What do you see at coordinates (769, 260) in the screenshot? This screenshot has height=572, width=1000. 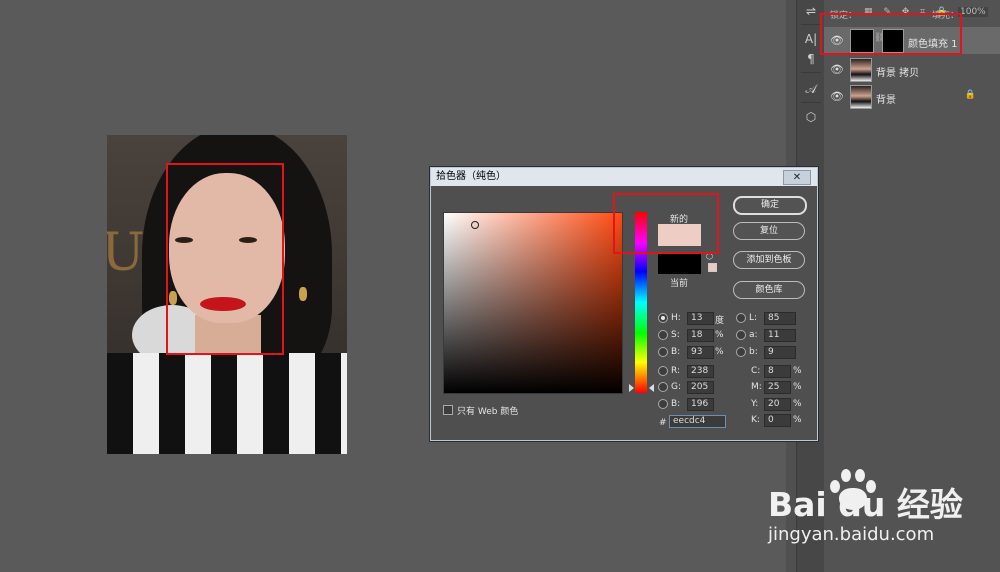 I see `add-to-swatches-button: 添加到色板` at bounding box center [769, 260].